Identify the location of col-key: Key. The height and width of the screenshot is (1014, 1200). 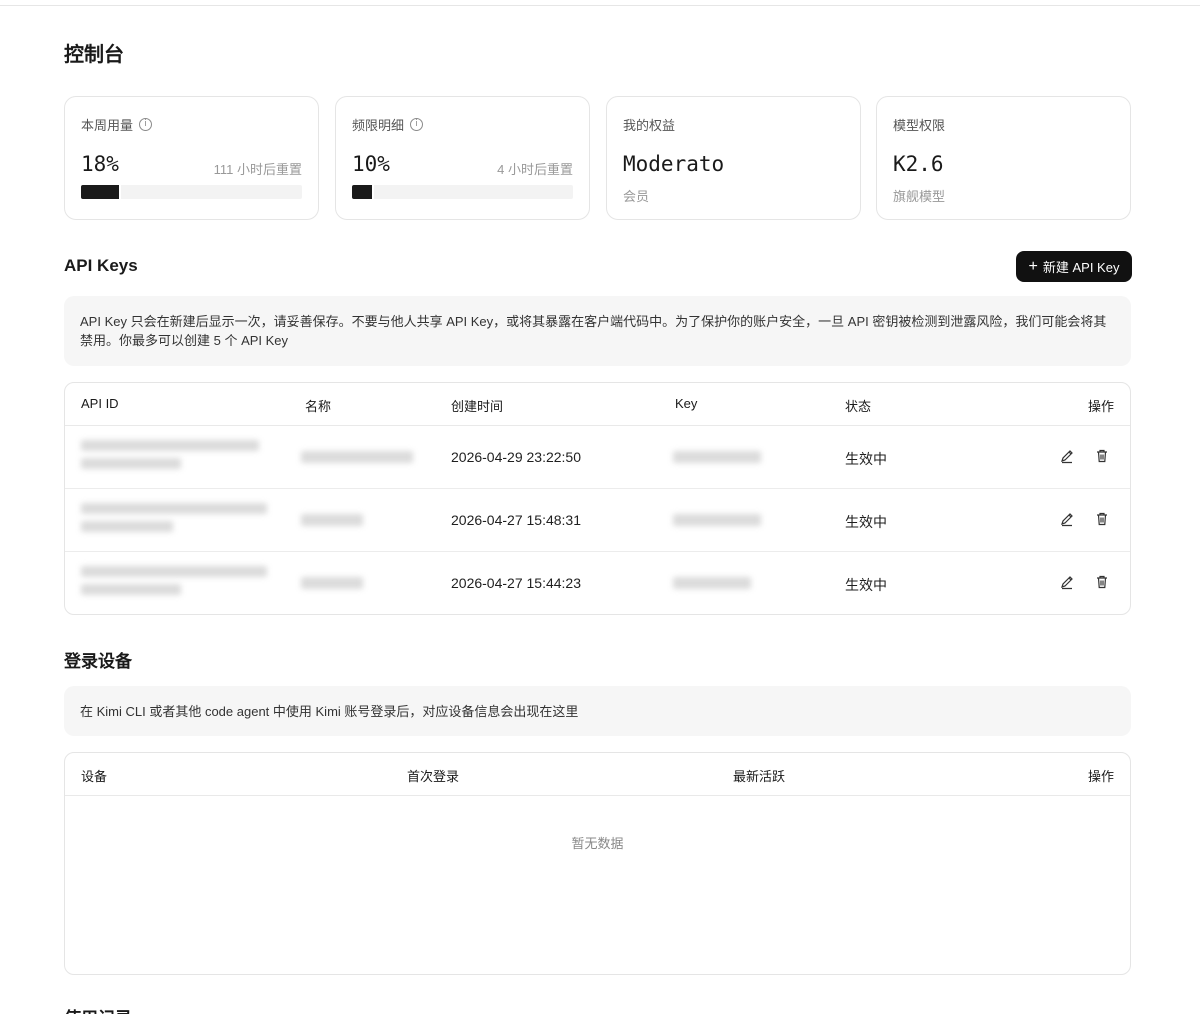
(686, 403).